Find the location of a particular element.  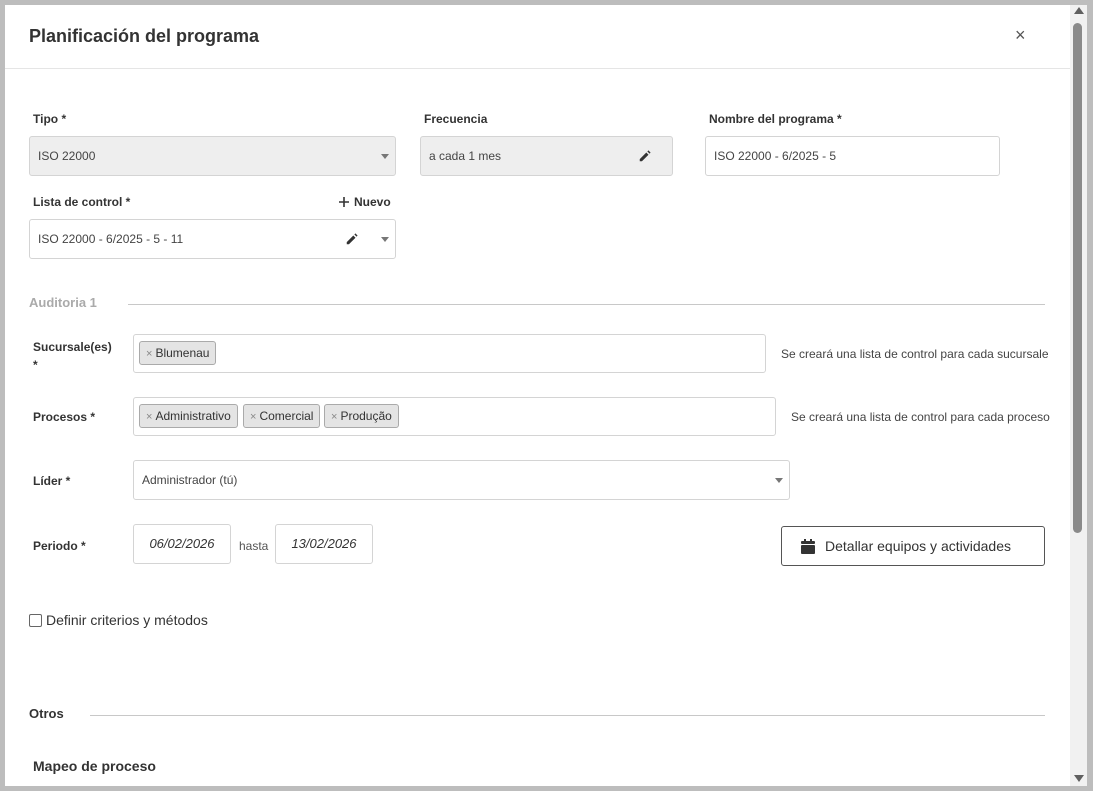

periodo-start-input: 06/02/2026 is located at coordinates (182, 544).